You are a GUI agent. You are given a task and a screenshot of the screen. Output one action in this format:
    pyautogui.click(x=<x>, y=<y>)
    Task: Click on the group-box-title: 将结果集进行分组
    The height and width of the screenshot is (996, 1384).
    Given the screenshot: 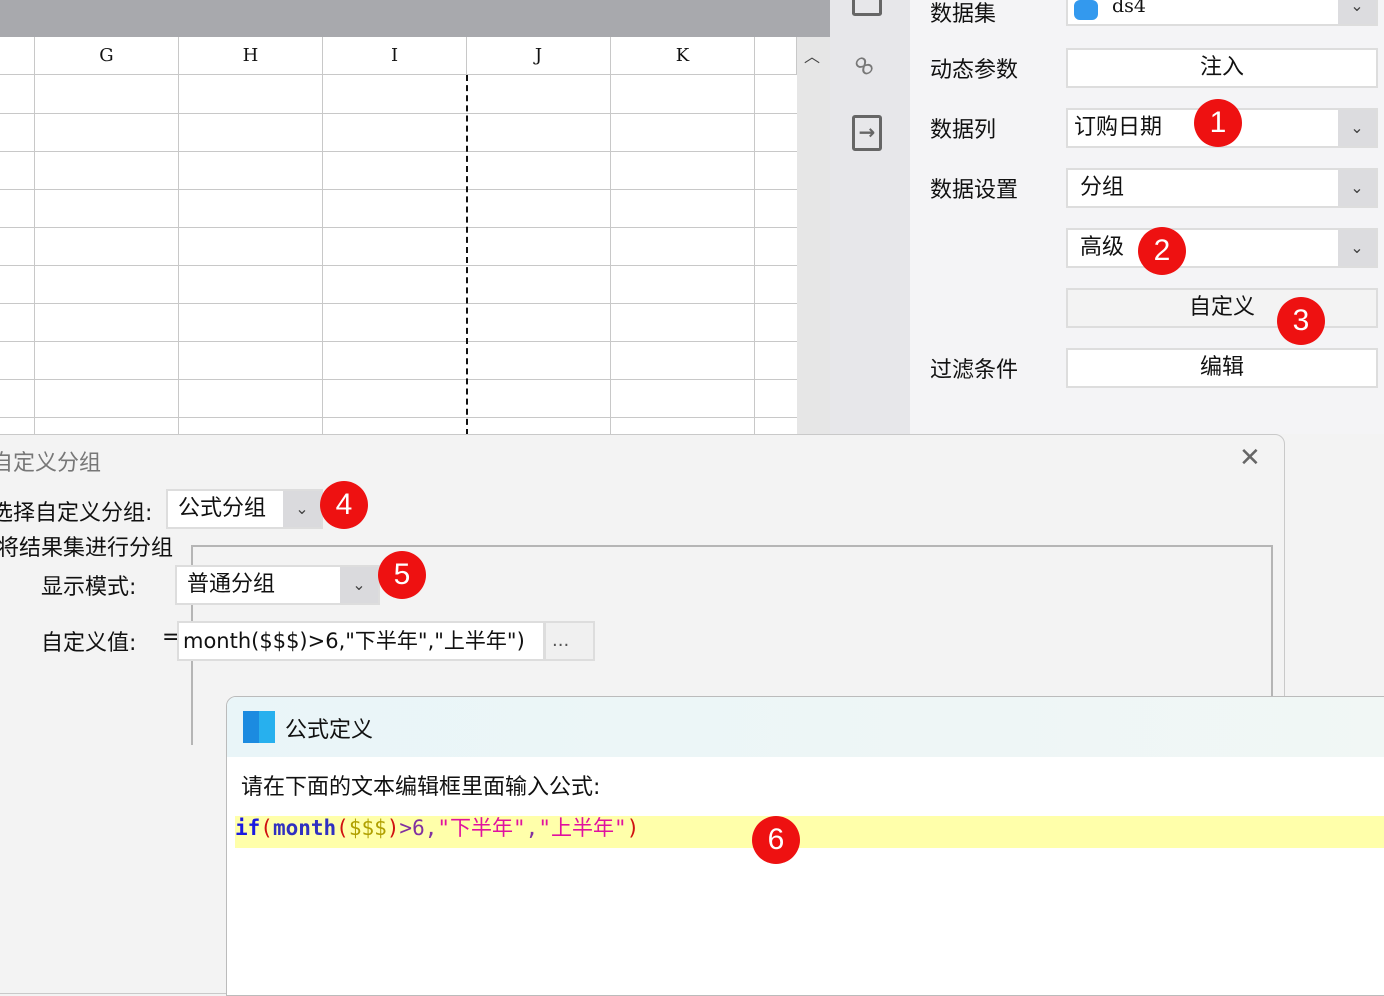 What is the action you would take?
    pyautogui.click(x=90, y=546)
    